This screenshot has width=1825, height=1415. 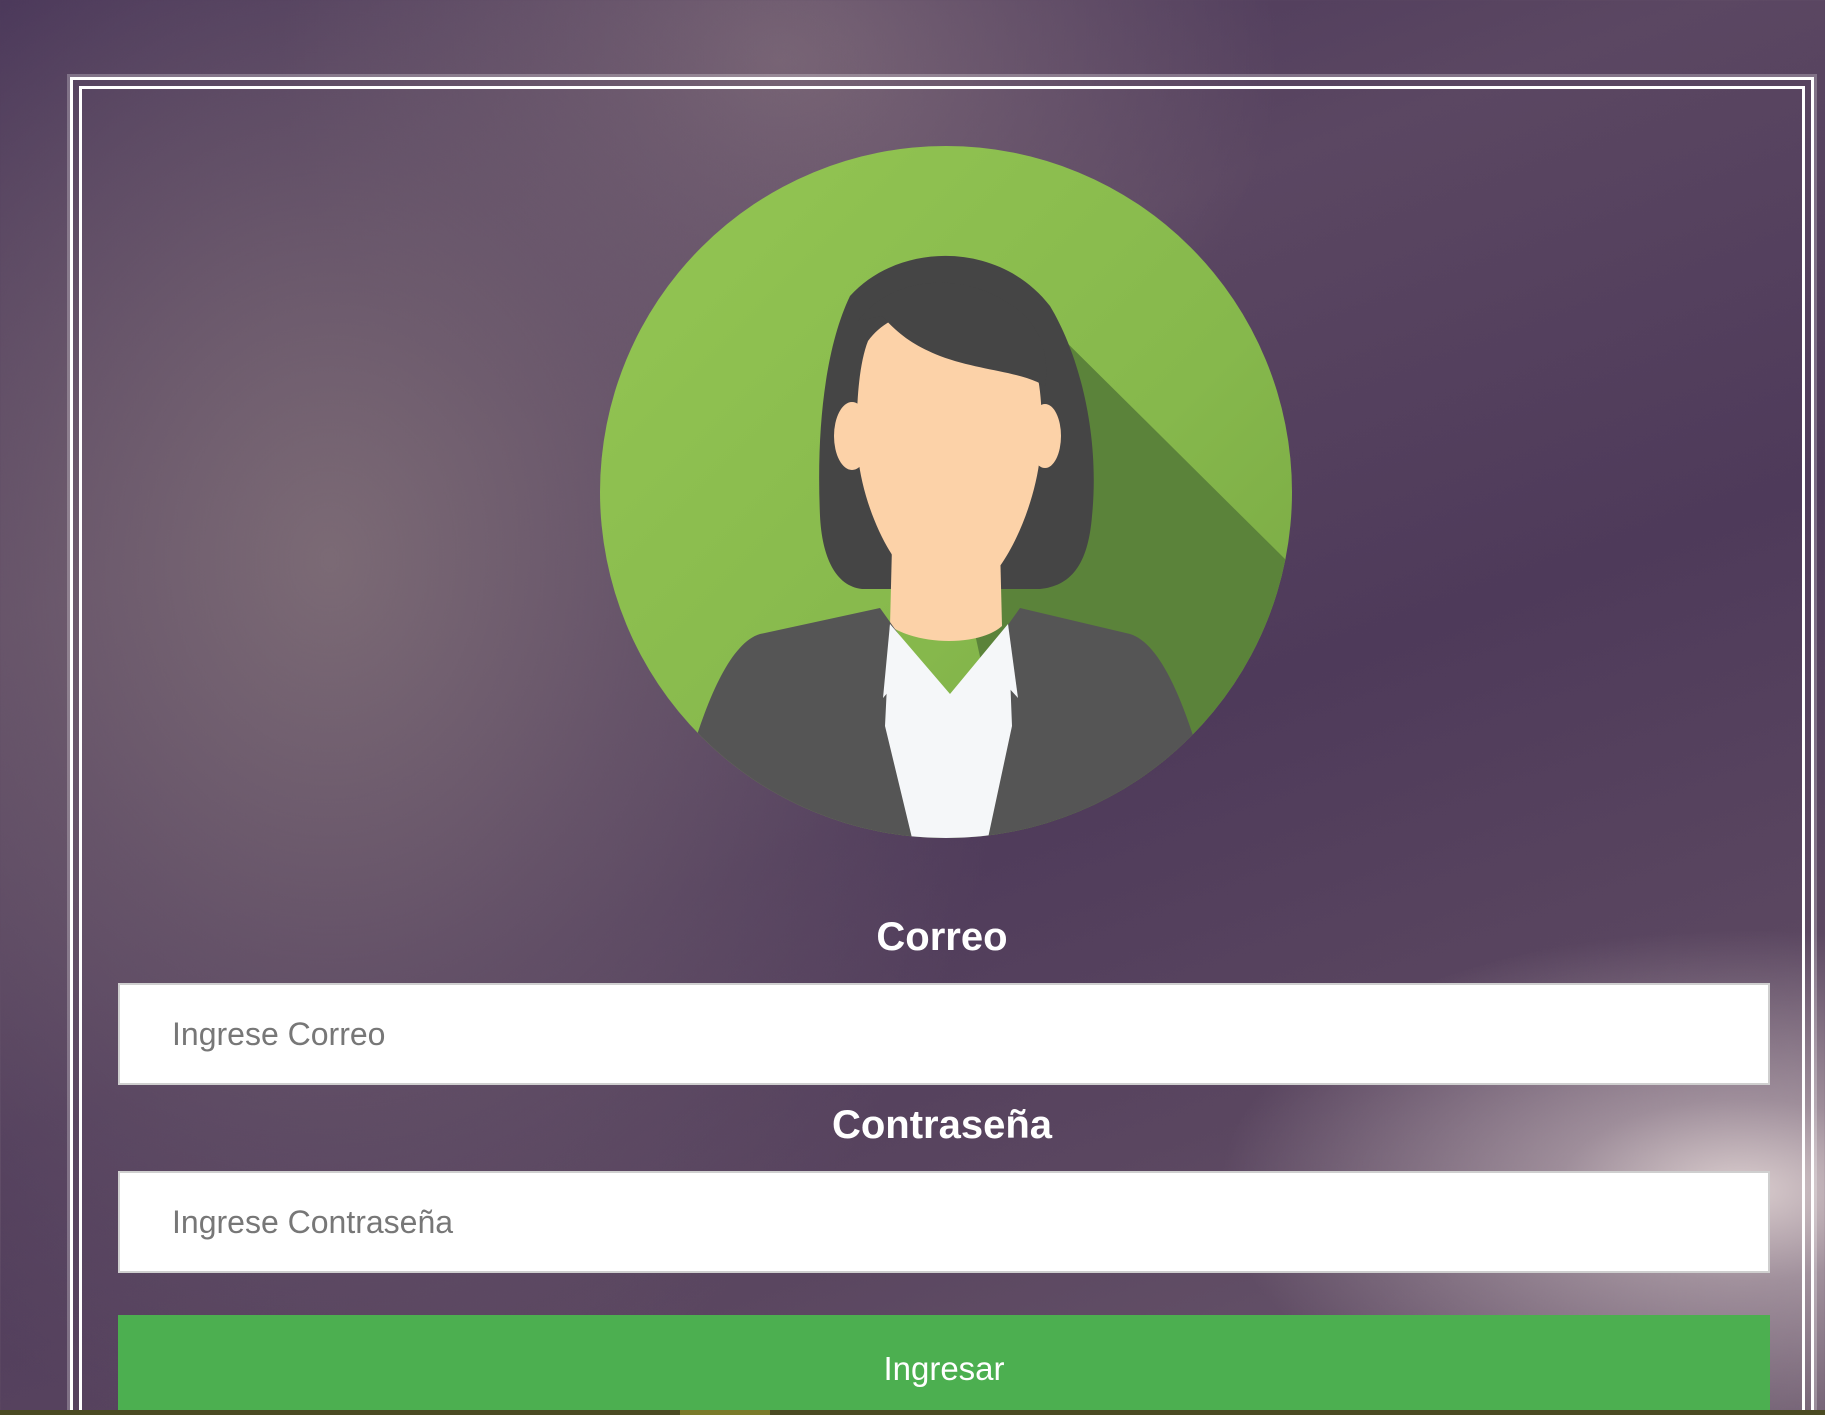 I want to click on bottom-strip-highlight, so click(x=725, y=1412).